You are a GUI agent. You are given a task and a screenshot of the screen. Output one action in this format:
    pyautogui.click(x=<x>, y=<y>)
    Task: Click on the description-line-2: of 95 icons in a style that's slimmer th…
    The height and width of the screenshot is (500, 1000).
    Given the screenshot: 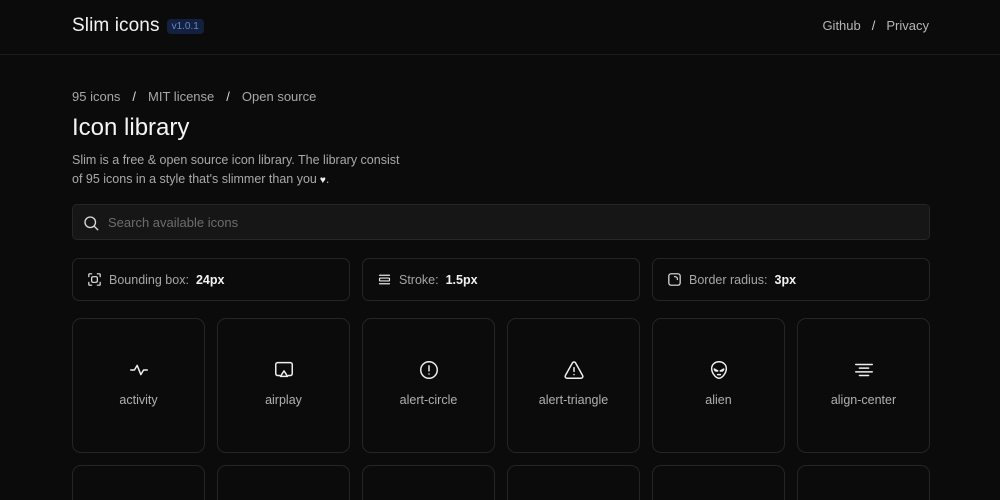 What is the action you would take?
    pyautogui.click(x=252, y=180)
    